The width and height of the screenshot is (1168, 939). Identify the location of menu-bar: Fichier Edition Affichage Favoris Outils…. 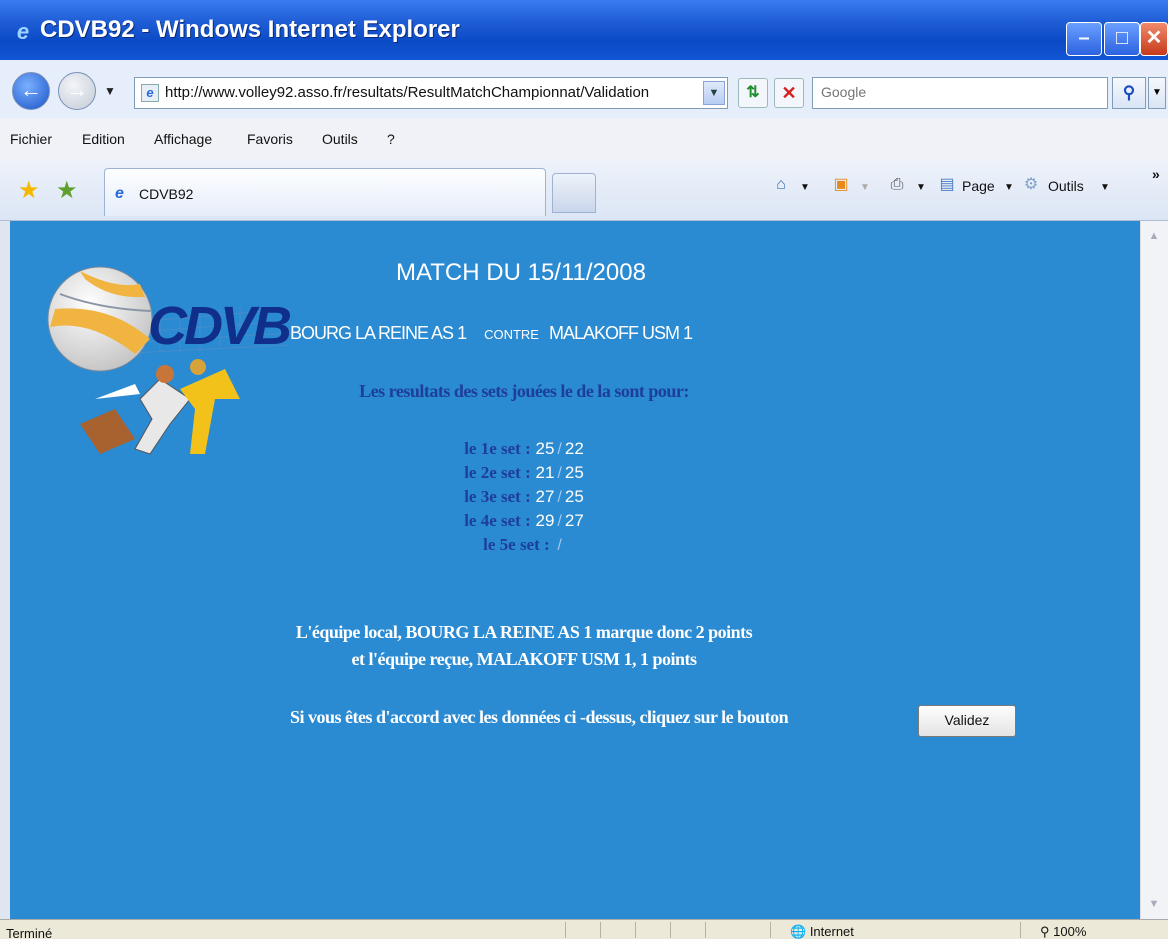
(584, 139).